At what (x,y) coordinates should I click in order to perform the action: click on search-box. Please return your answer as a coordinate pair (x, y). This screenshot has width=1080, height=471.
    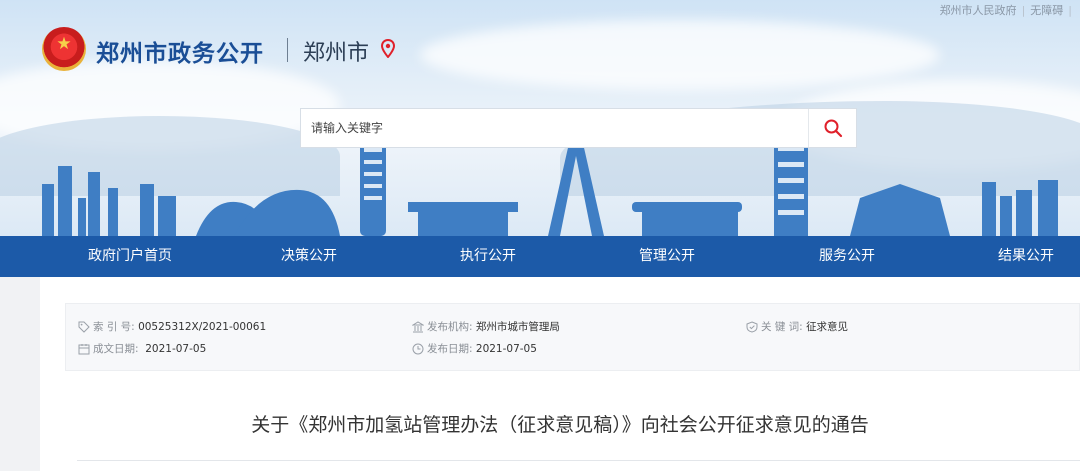
    Looking at the image, I should click on (578, 128).